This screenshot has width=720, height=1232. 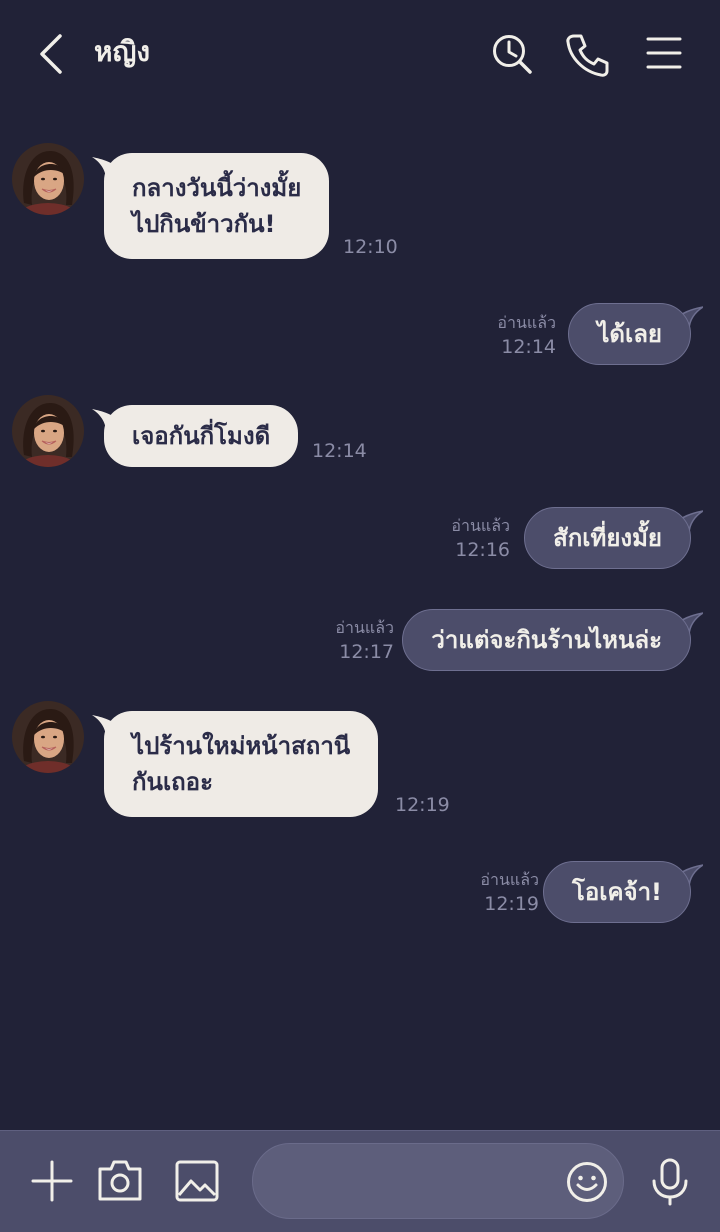 What do you see at coordinates (204, 224) in the screenshot?
I see `message-text: ไปกินข้าวกัน!` at bounding box center [204, 224].